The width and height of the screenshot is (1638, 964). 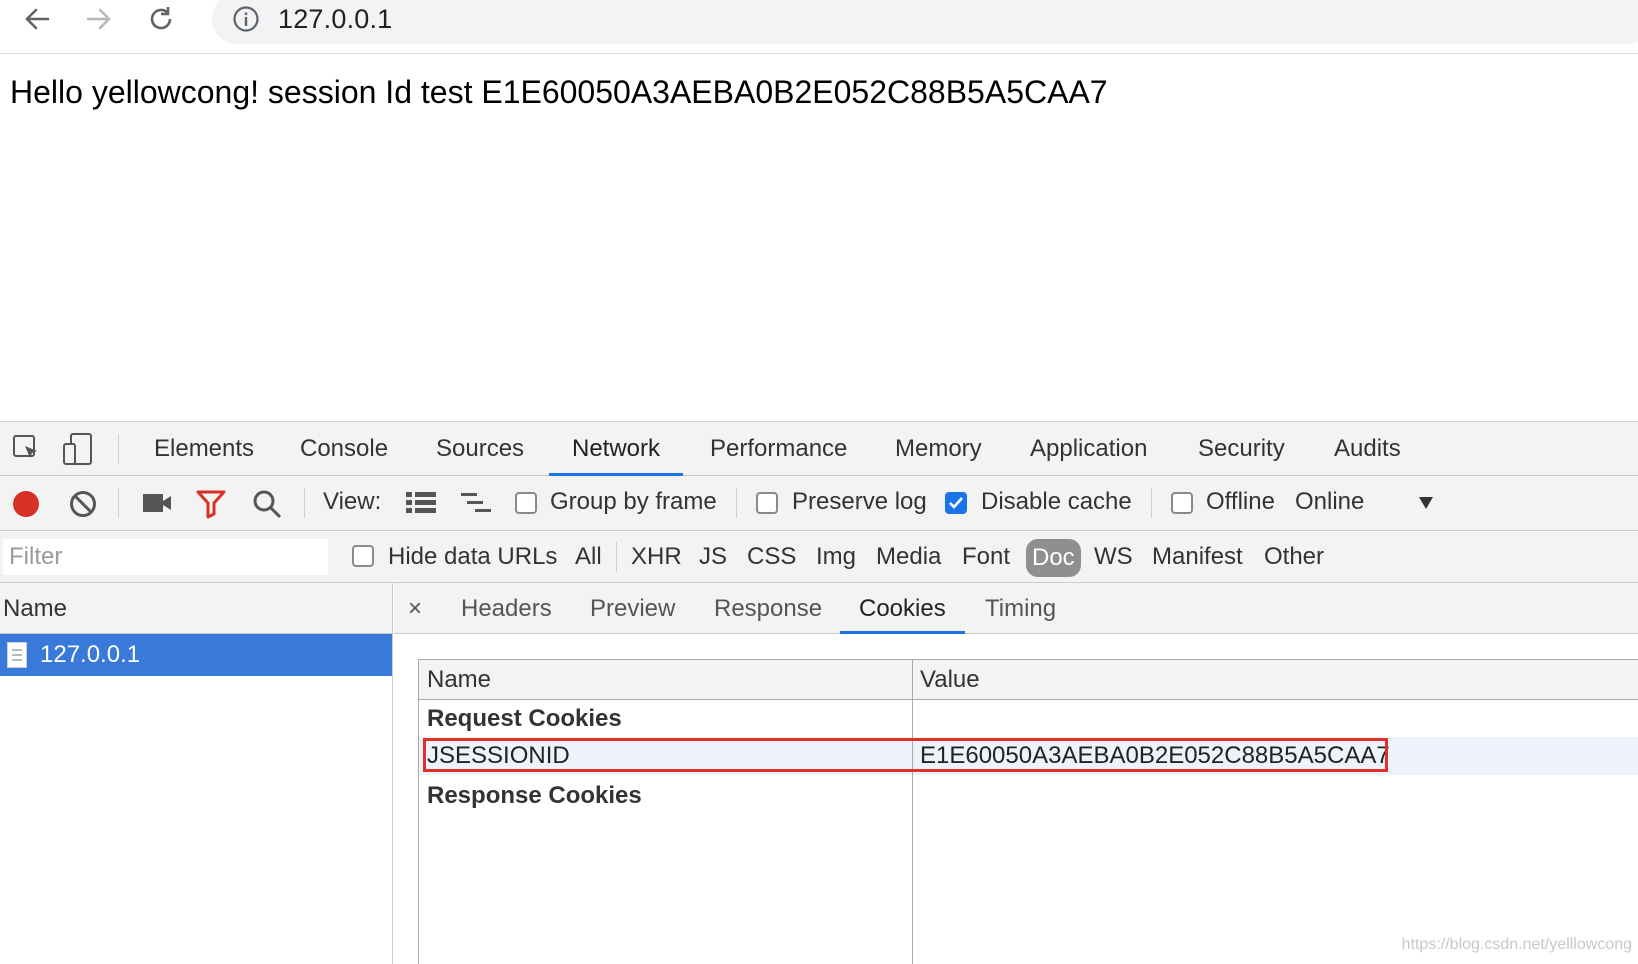 I want to click on filter-type-media: Media, so click(x=908, y=557).